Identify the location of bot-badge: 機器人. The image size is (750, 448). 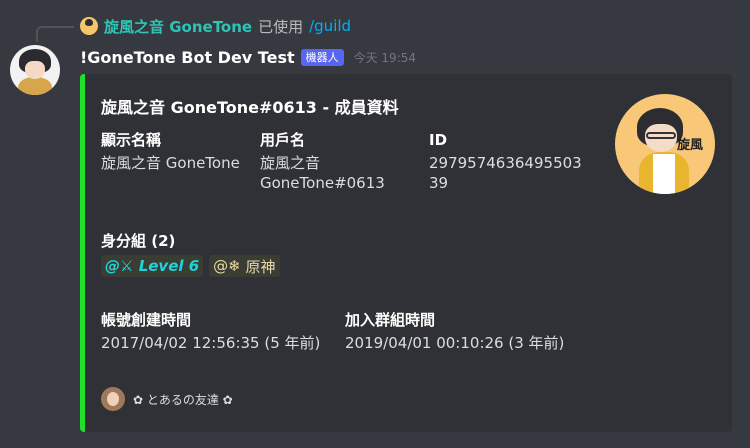
(322, 57).